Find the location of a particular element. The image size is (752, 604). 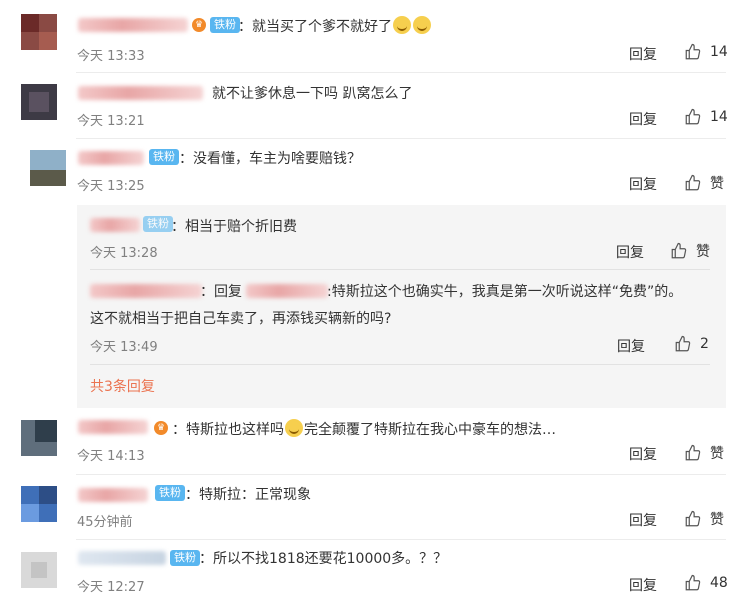

like-button: 2 is located at coordinates (691, 344).